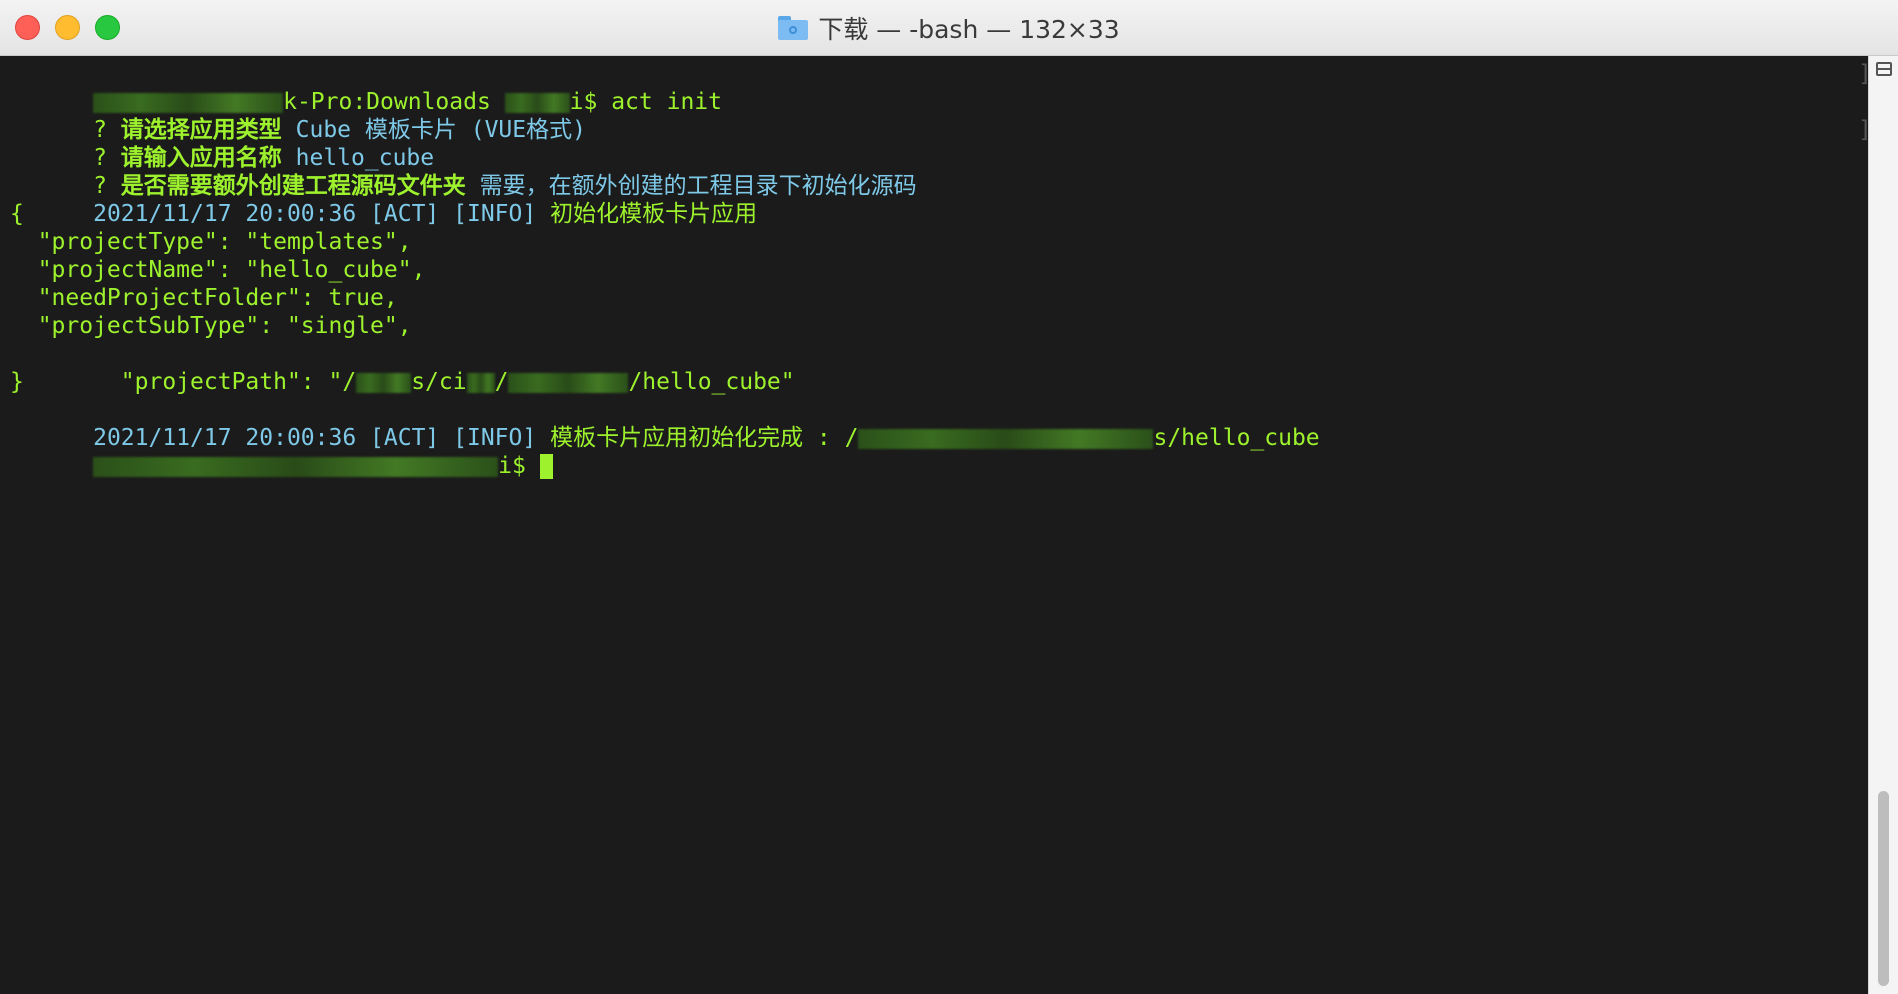 Image resolution: width=1898 pixels, height=994 pixels. Describe the element at coordinates (1883, 888) in the screenshot. I see `scroll-thumb` at that location.